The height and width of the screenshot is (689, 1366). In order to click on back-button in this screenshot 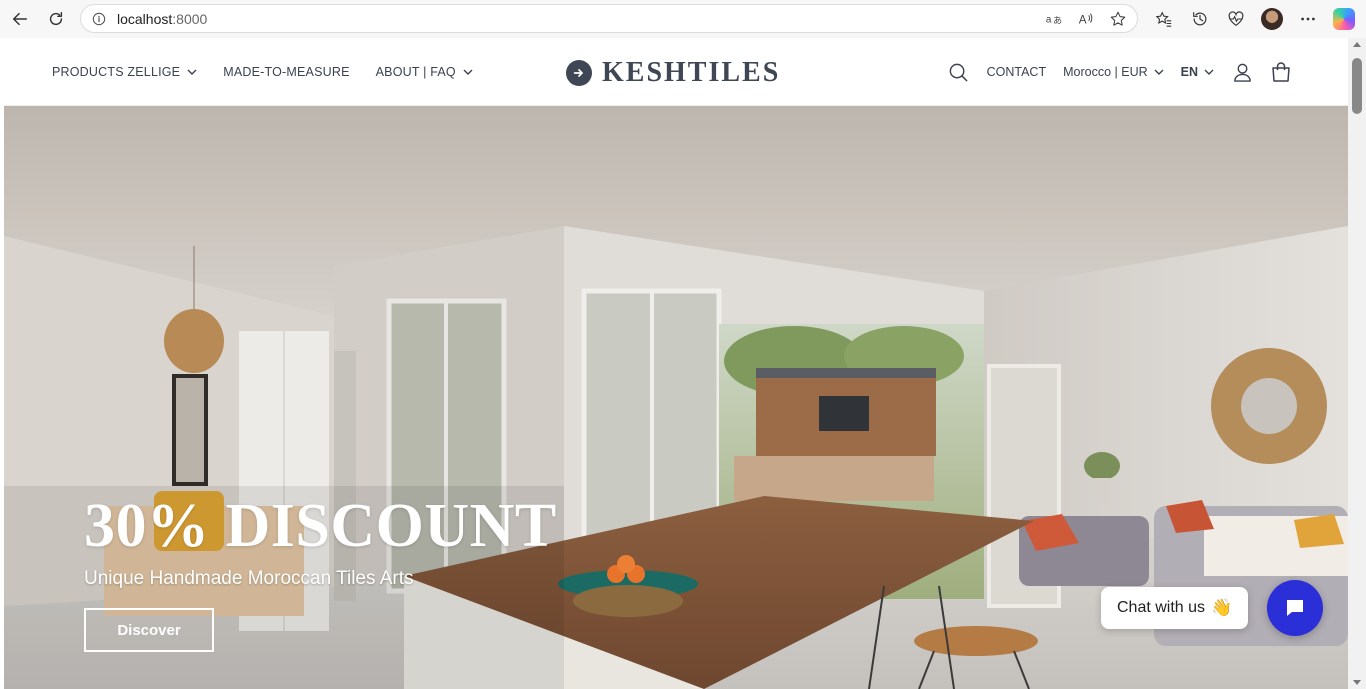, I will do `click(20, 19)`.